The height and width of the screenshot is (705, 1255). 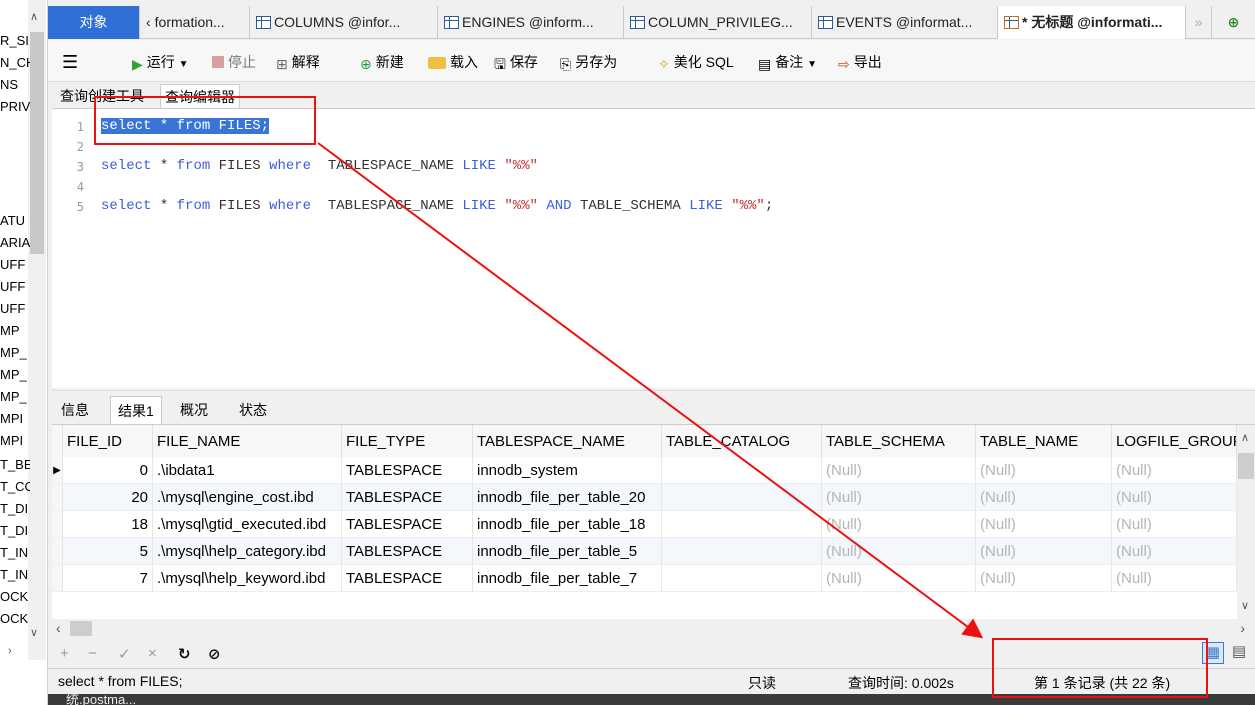 I want to click on tab-result-1: 结果1, so click(x=136, y=410).